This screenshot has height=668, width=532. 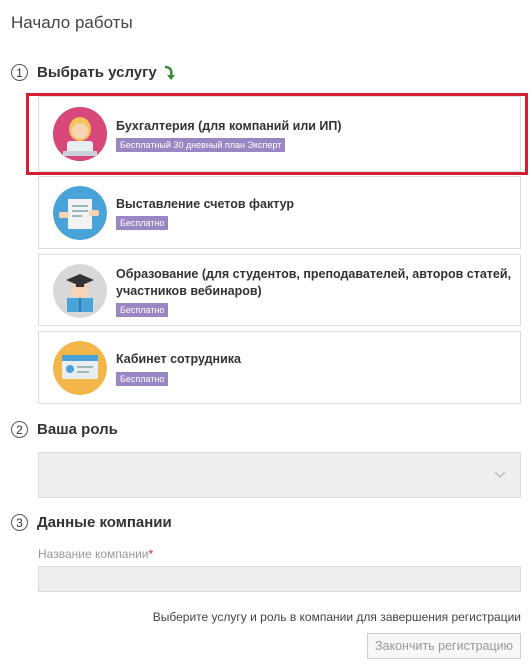 I want to click on step-title: Выбрать услугу, so click(x=97, y=72).